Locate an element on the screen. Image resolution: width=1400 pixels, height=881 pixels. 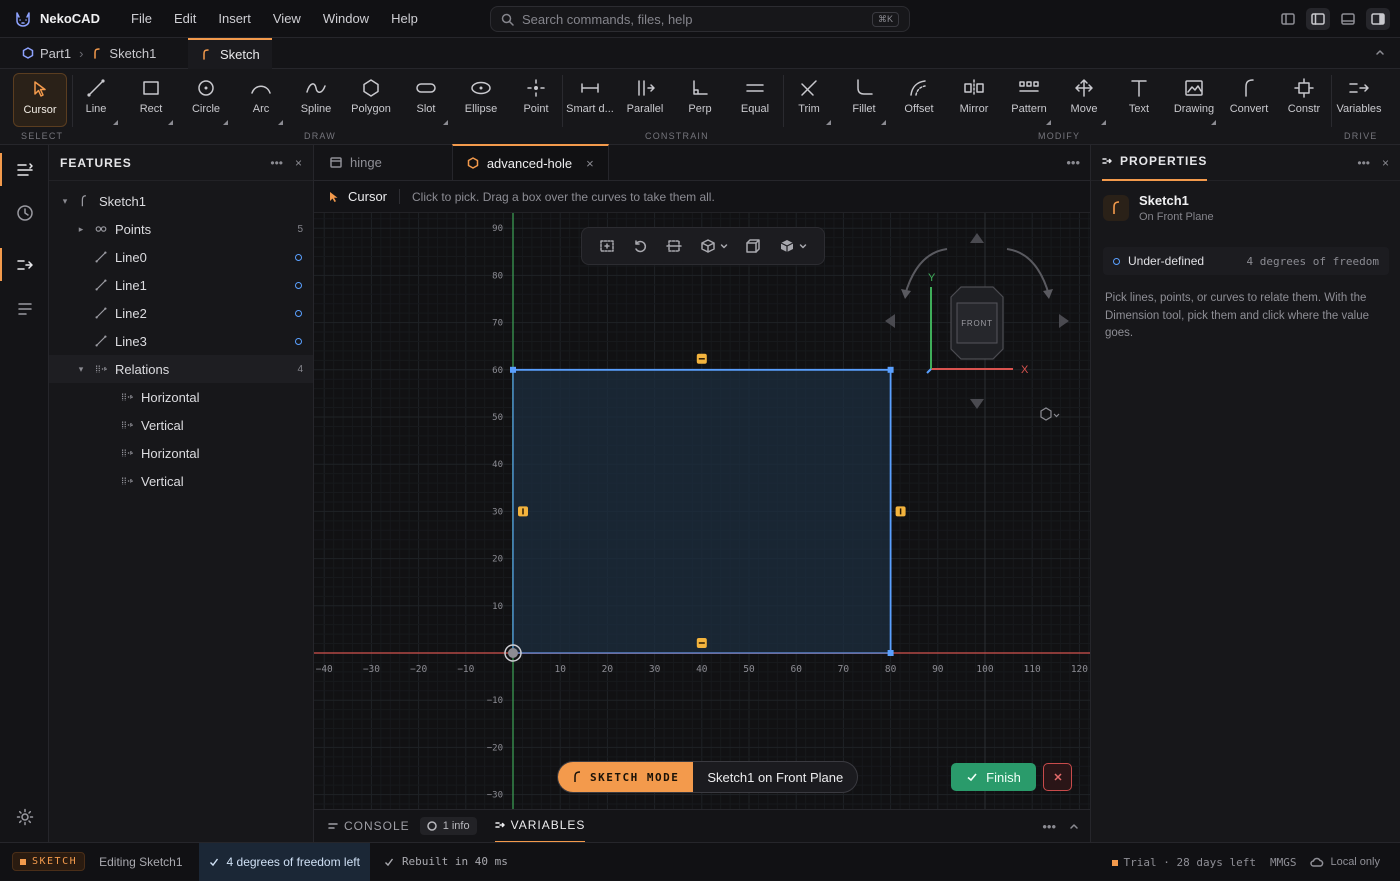
tool-spline: Spline is located at coordinates (316, 100).